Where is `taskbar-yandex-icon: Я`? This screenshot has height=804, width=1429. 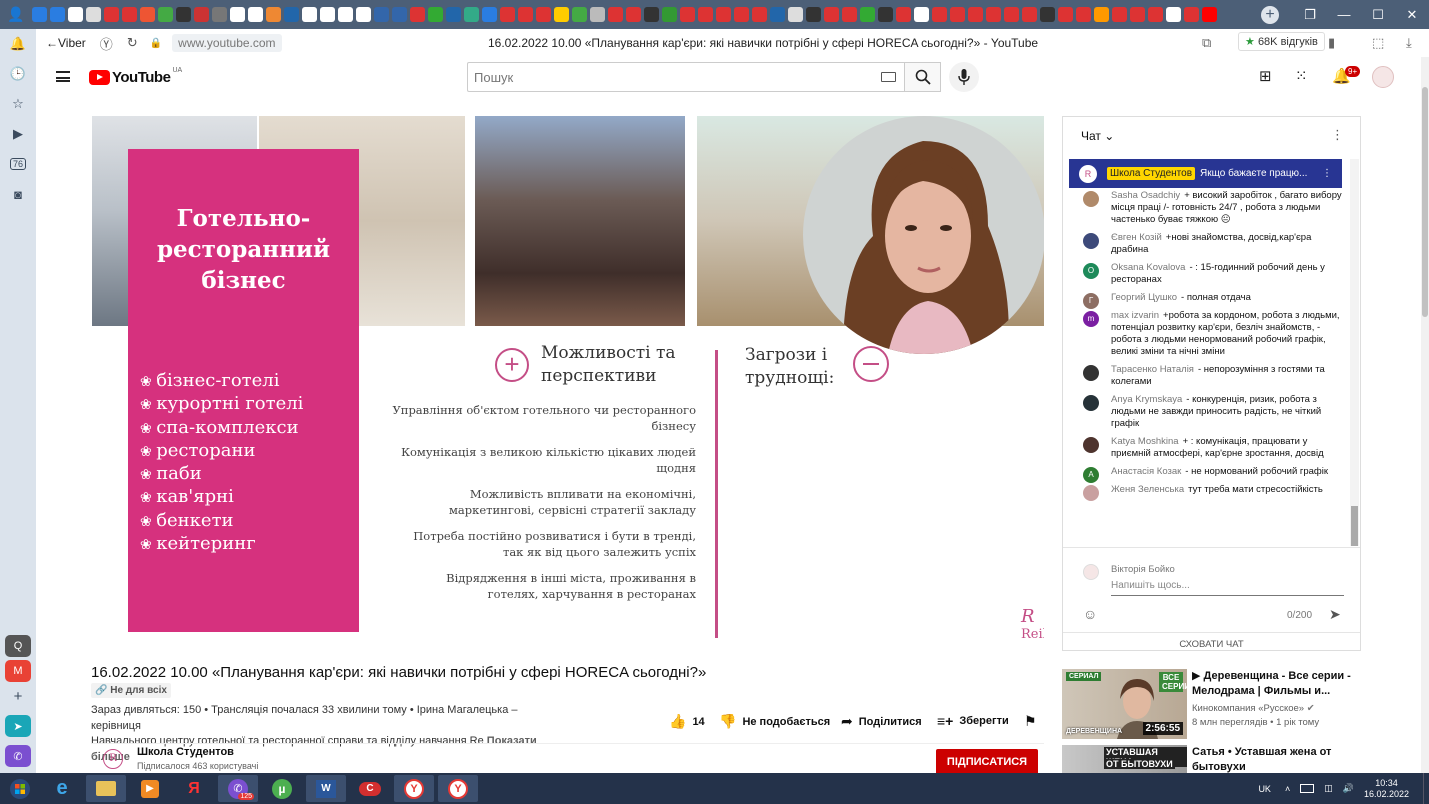
taskbar-yandex-icon: Я is located at coordinates (194, 788).